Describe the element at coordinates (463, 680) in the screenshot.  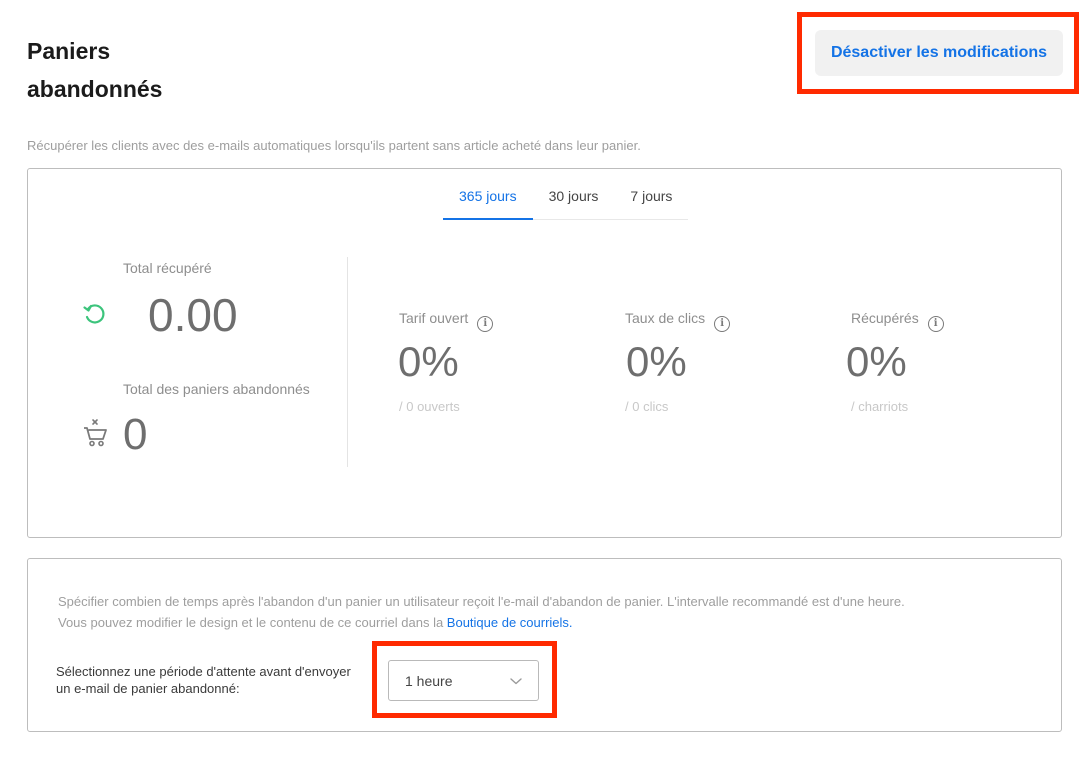
I see `wait-period-select: 1 heure` at that location.